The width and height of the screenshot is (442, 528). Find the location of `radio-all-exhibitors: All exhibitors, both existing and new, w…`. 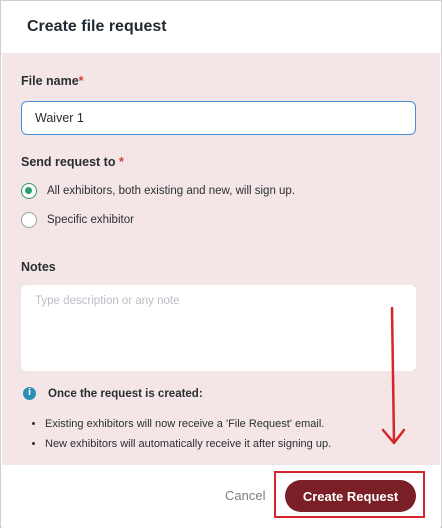

radio-all-exhibitors: All exhibitors, both existing and new, w… is located at coordinates (158, 191).